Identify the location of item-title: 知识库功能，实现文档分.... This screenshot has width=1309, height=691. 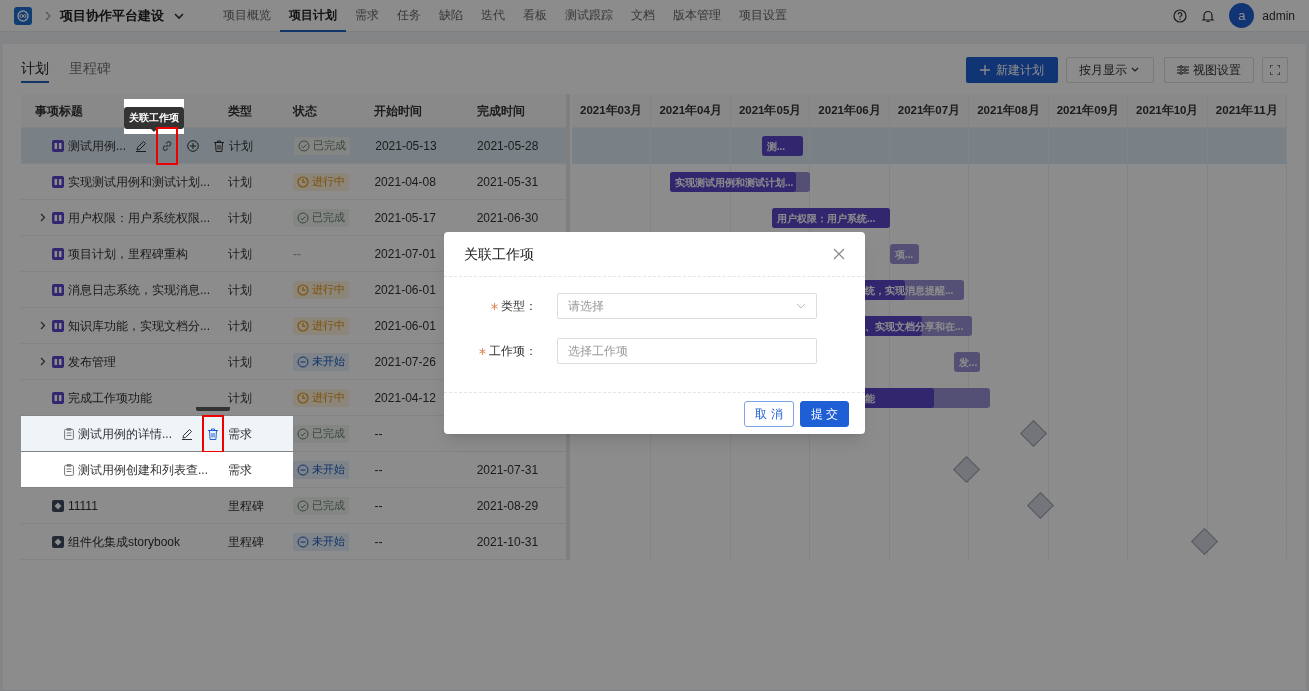
(139, 325).